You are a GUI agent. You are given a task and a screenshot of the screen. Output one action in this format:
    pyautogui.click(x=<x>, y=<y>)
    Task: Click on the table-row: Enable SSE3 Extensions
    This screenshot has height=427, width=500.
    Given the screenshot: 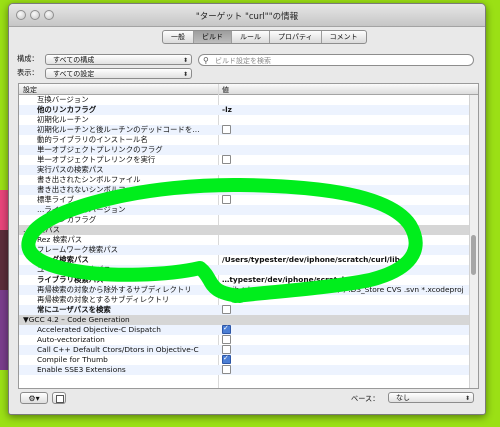 What is the action you would take?
    pyautogui.click(x=244, y=370)
    